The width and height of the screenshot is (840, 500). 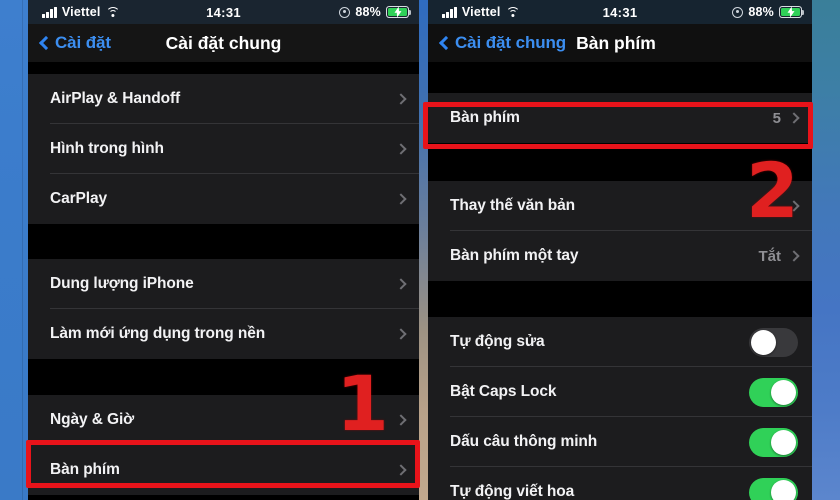 I want to click on left-group-2: Ngày & Giờ Bàn phím, so click(x=223, y=445).